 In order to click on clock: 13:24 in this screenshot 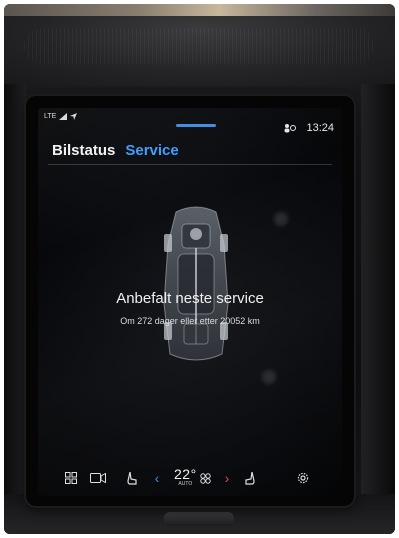, I will do `click(320, 128)`.